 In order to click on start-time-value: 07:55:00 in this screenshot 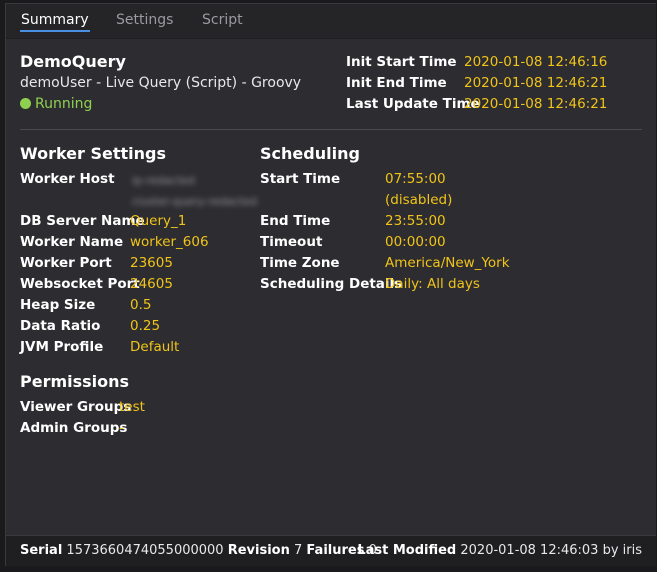, I will do `click(415, 179)`.